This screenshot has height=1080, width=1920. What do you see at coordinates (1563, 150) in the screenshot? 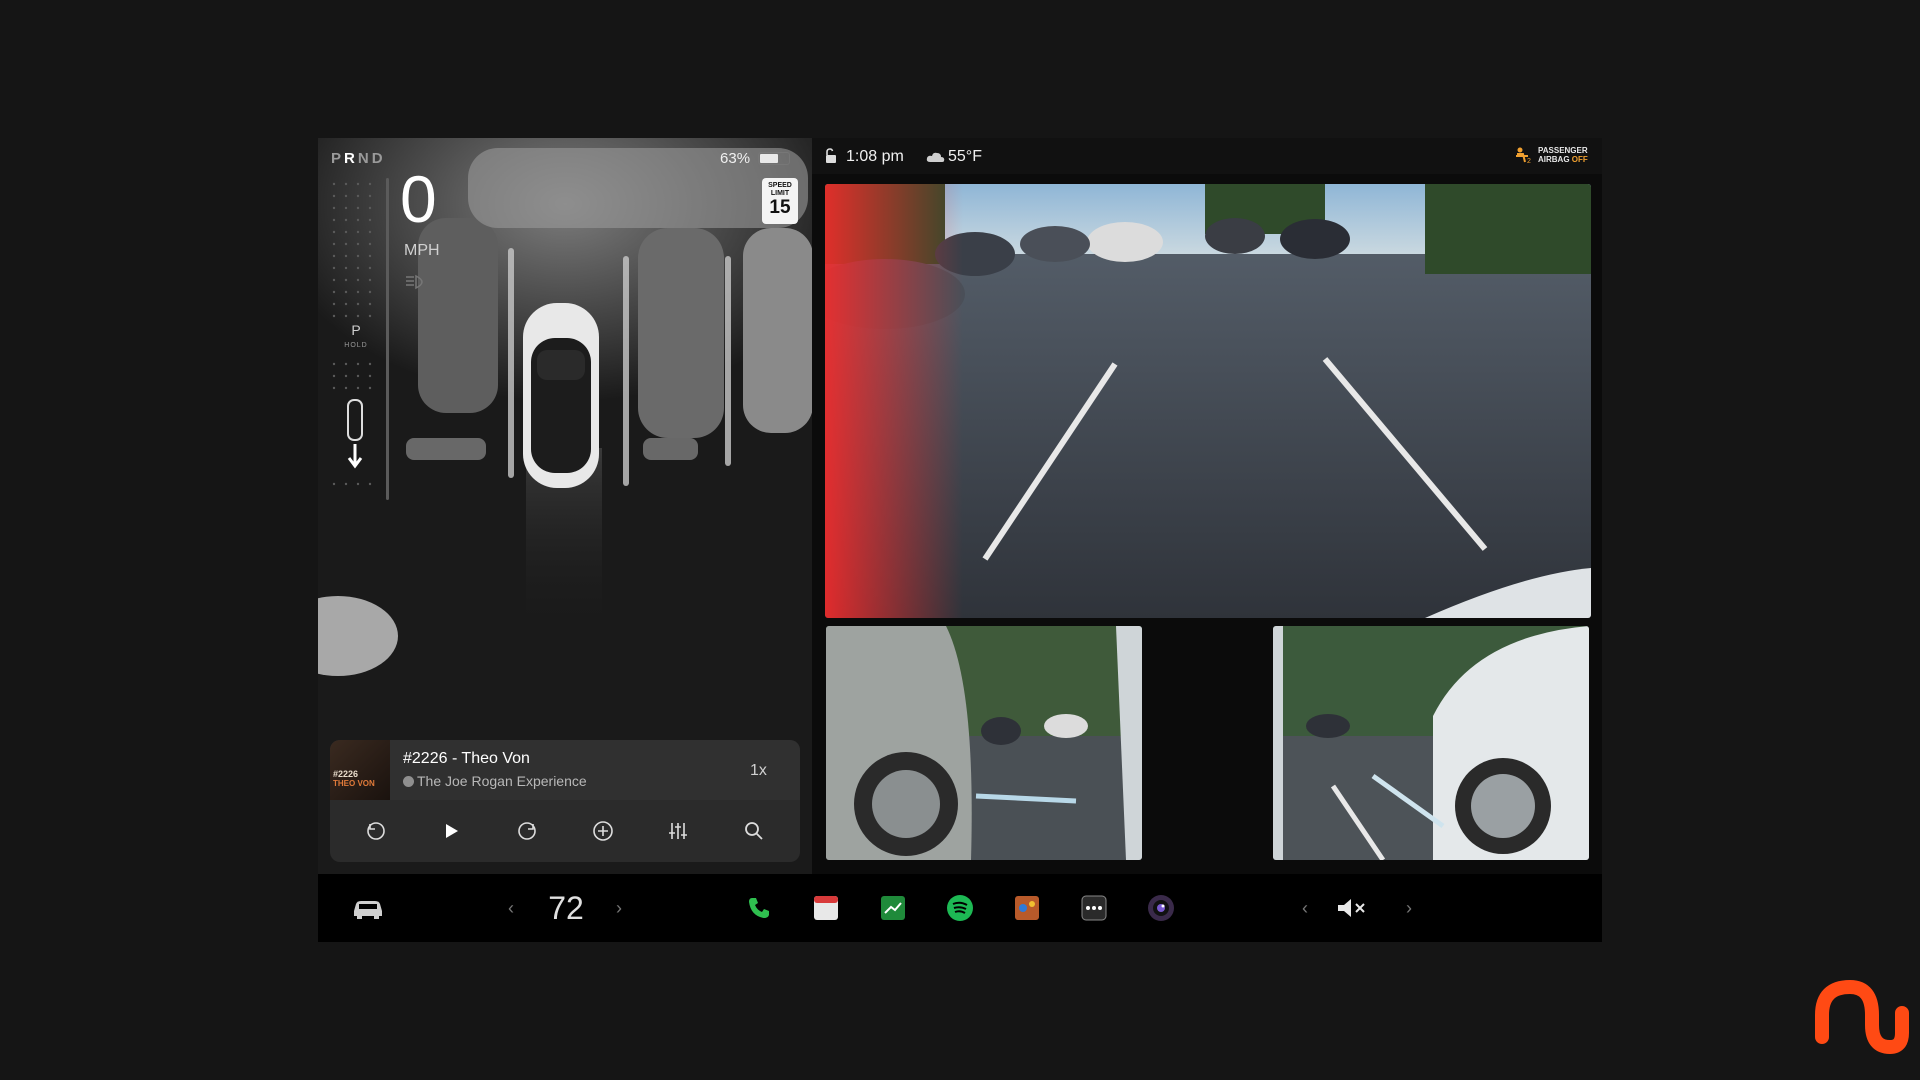
I see `airbag-label-1: PASSENGER` at bounding box center [1563, 150].